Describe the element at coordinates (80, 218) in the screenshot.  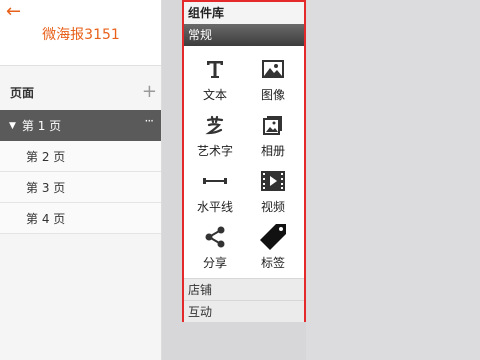
I see `page-item-4: 第 4 页` at that location.